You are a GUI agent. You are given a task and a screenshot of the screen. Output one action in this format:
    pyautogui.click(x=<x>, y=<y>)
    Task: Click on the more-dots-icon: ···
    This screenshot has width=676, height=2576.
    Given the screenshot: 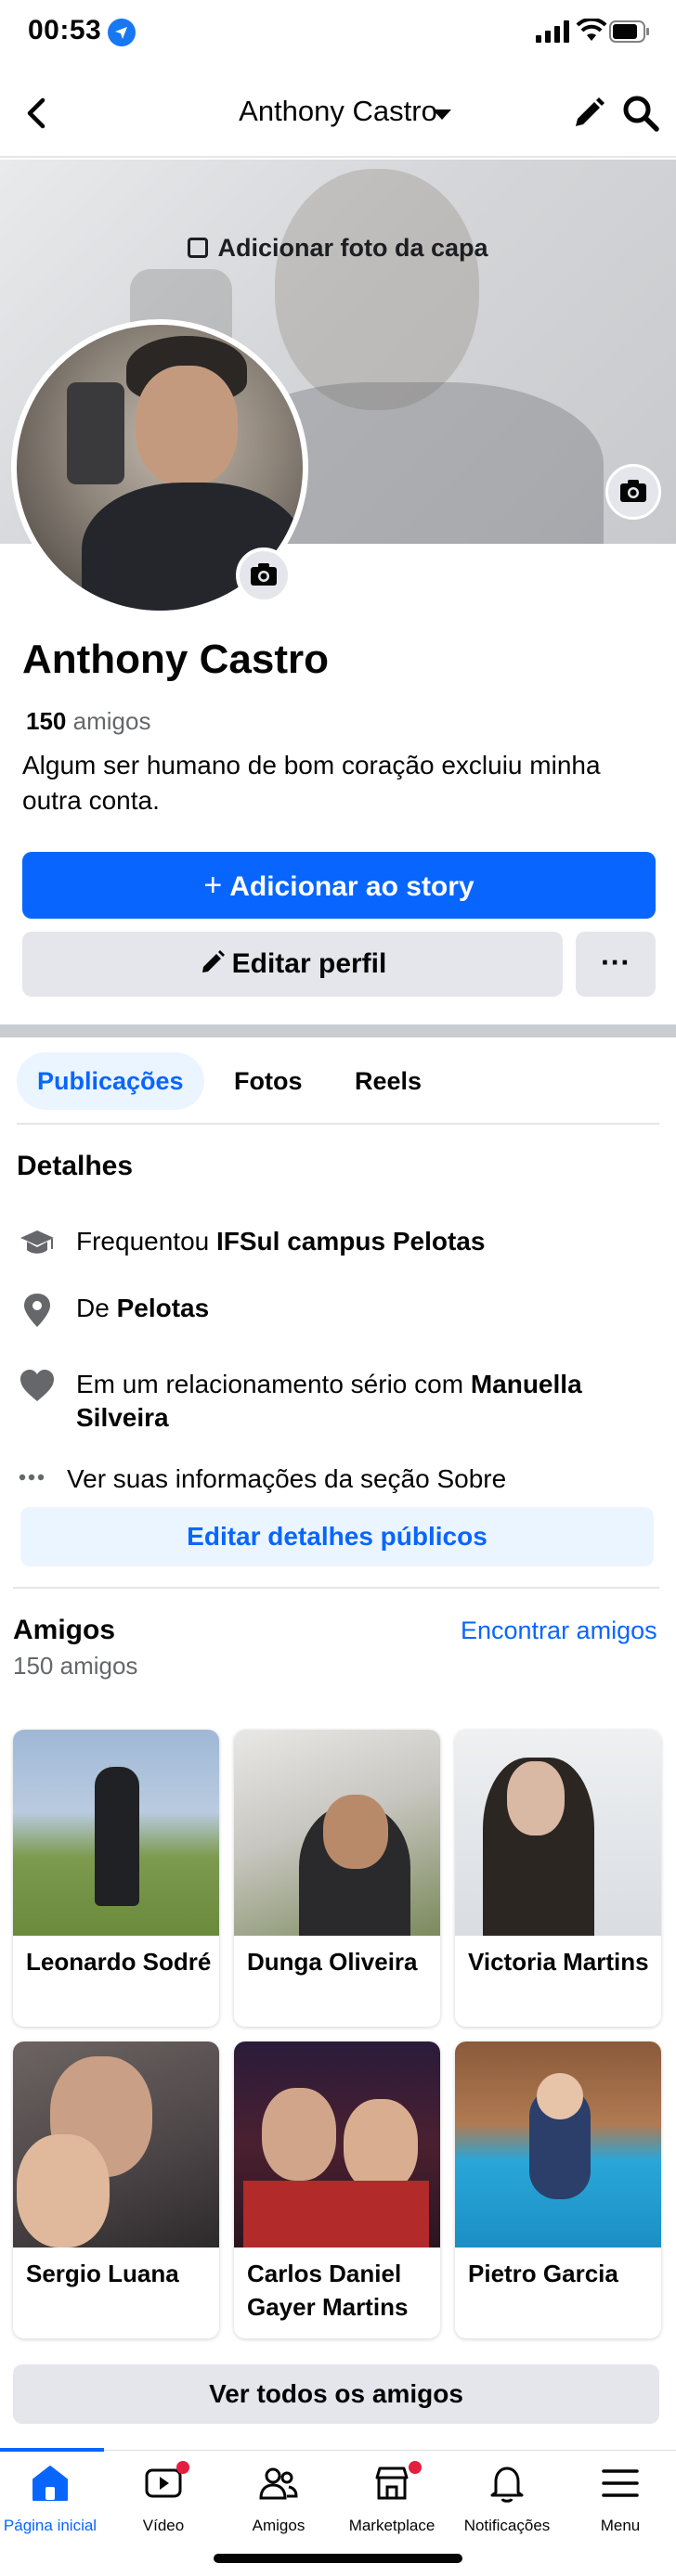 What is the action you would take?
    pyautogui.click(x=615, y=962)
    